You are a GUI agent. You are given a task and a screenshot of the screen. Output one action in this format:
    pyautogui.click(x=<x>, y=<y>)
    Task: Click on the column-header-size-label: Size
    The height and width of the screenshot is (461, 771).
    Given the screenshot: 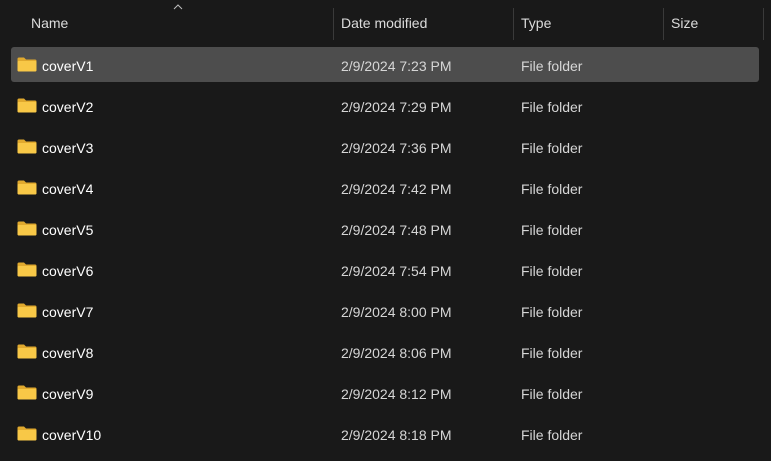 What is the action you would take?
    pyautogui.click(x=685, y=23)
    